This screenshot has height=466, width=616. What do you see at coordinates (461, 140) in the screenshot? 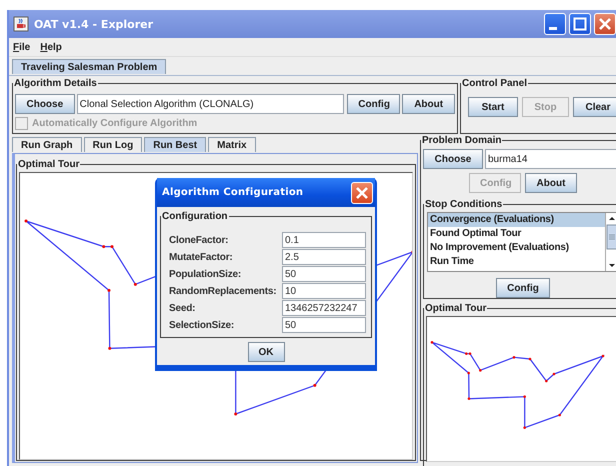
I see `group-title: Problem Domain` at bounding box center [461, 140].